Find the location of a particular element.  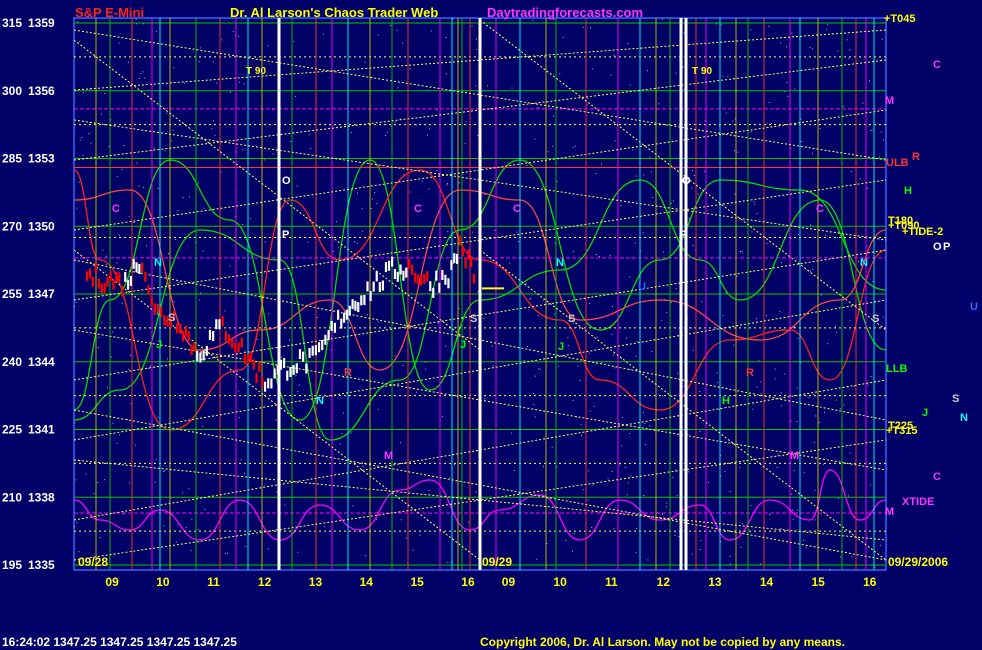

planet-label-c: C is located at coordinates (116, 209).